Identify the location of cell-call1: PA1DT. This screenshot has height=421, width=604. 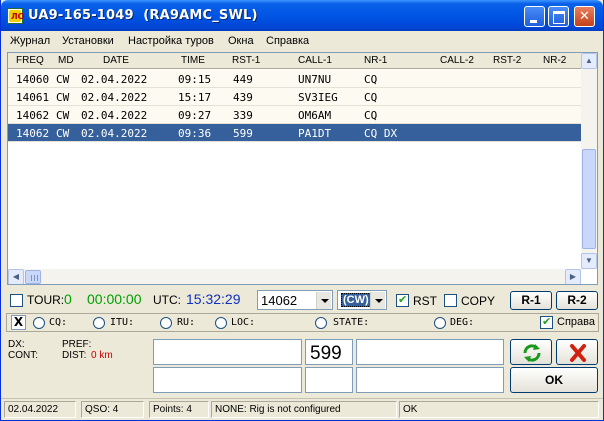
(315, 133).